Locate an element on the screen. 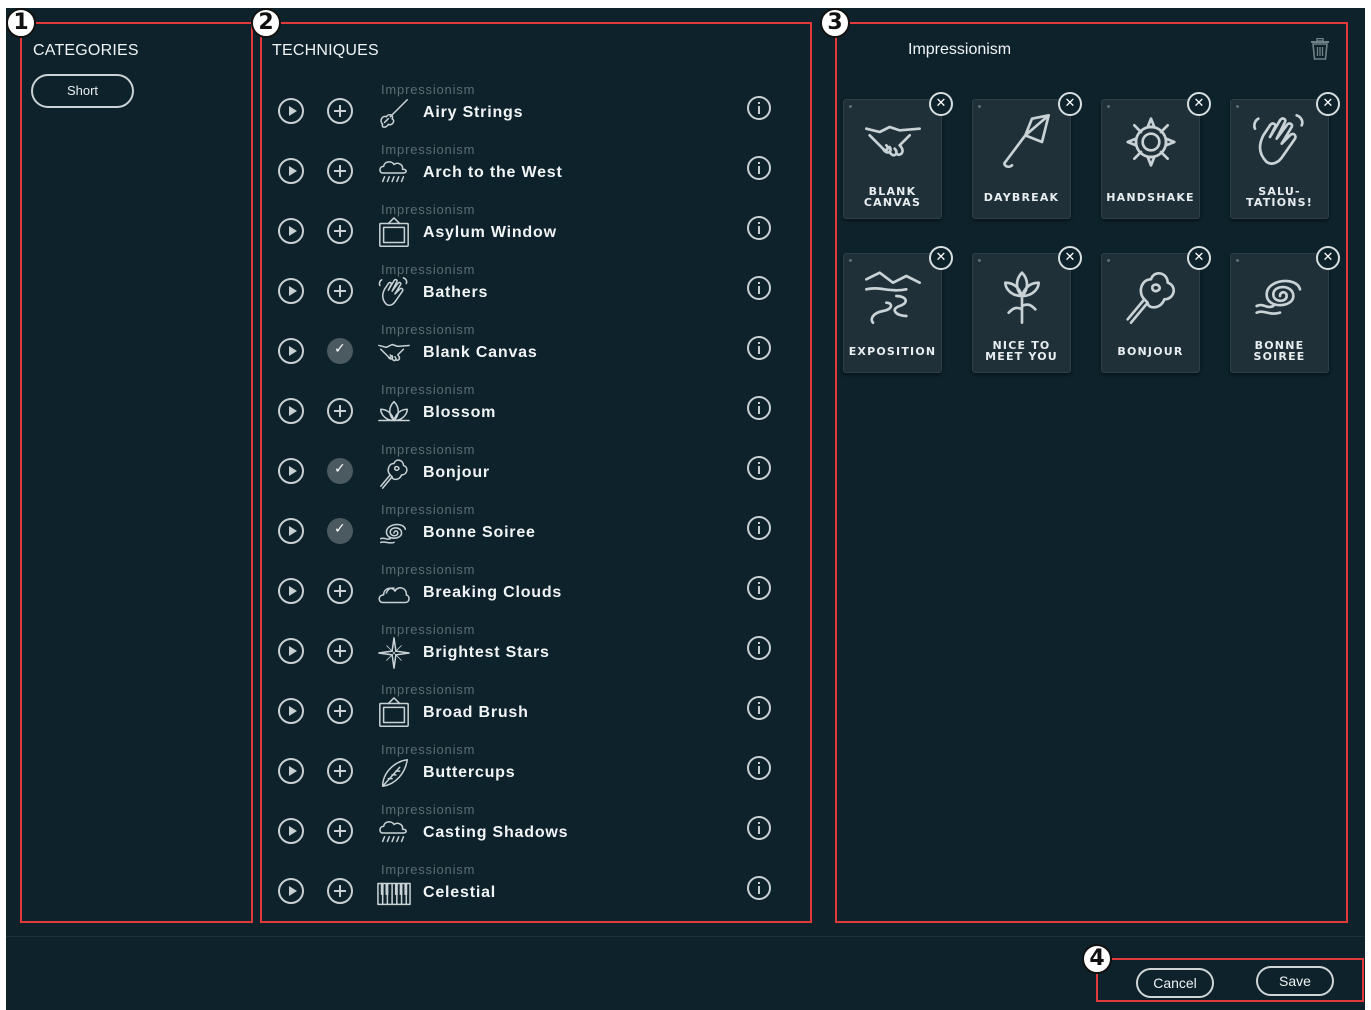 Image resolution: width=1371 pixels, height=1010 pixels. picture-frame-icon is located at coordinates (394, 233).